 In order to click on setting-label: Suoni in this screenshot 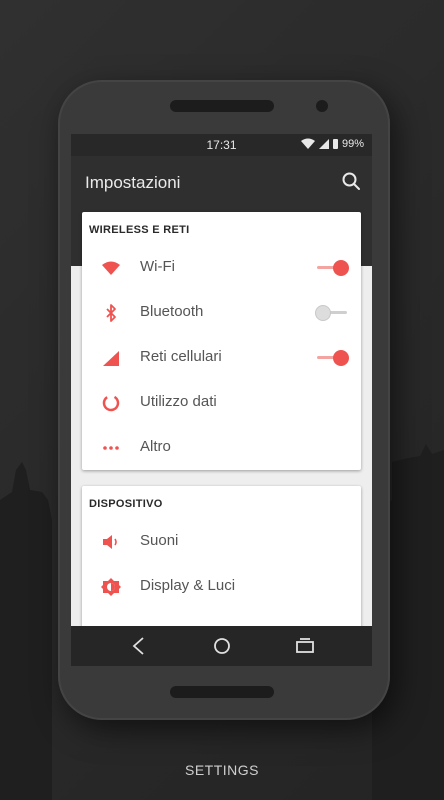, I will do `click(159, 540)`.